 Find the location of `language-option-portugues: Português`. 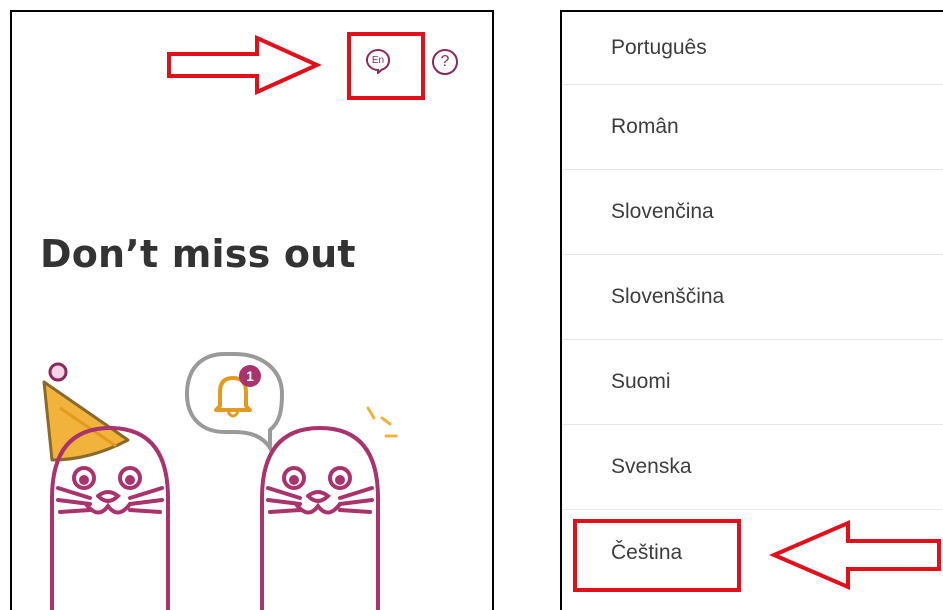

language-option-portugues: Português is located at coordinates (752, 48).